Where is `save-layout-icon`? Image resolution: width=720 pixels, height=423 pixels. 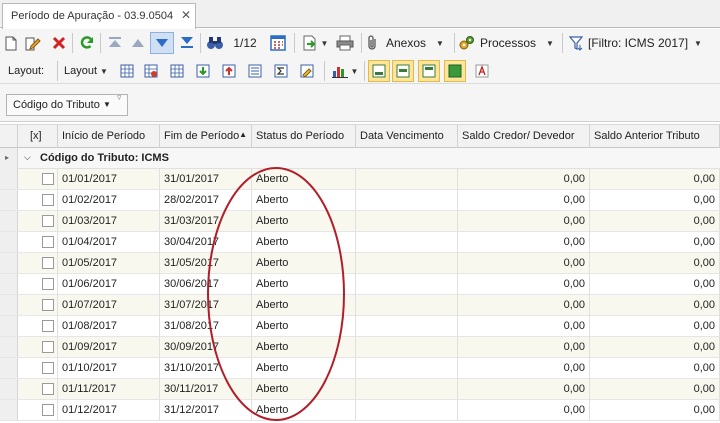
save-layout-icon is located at coordinates (127, 71).